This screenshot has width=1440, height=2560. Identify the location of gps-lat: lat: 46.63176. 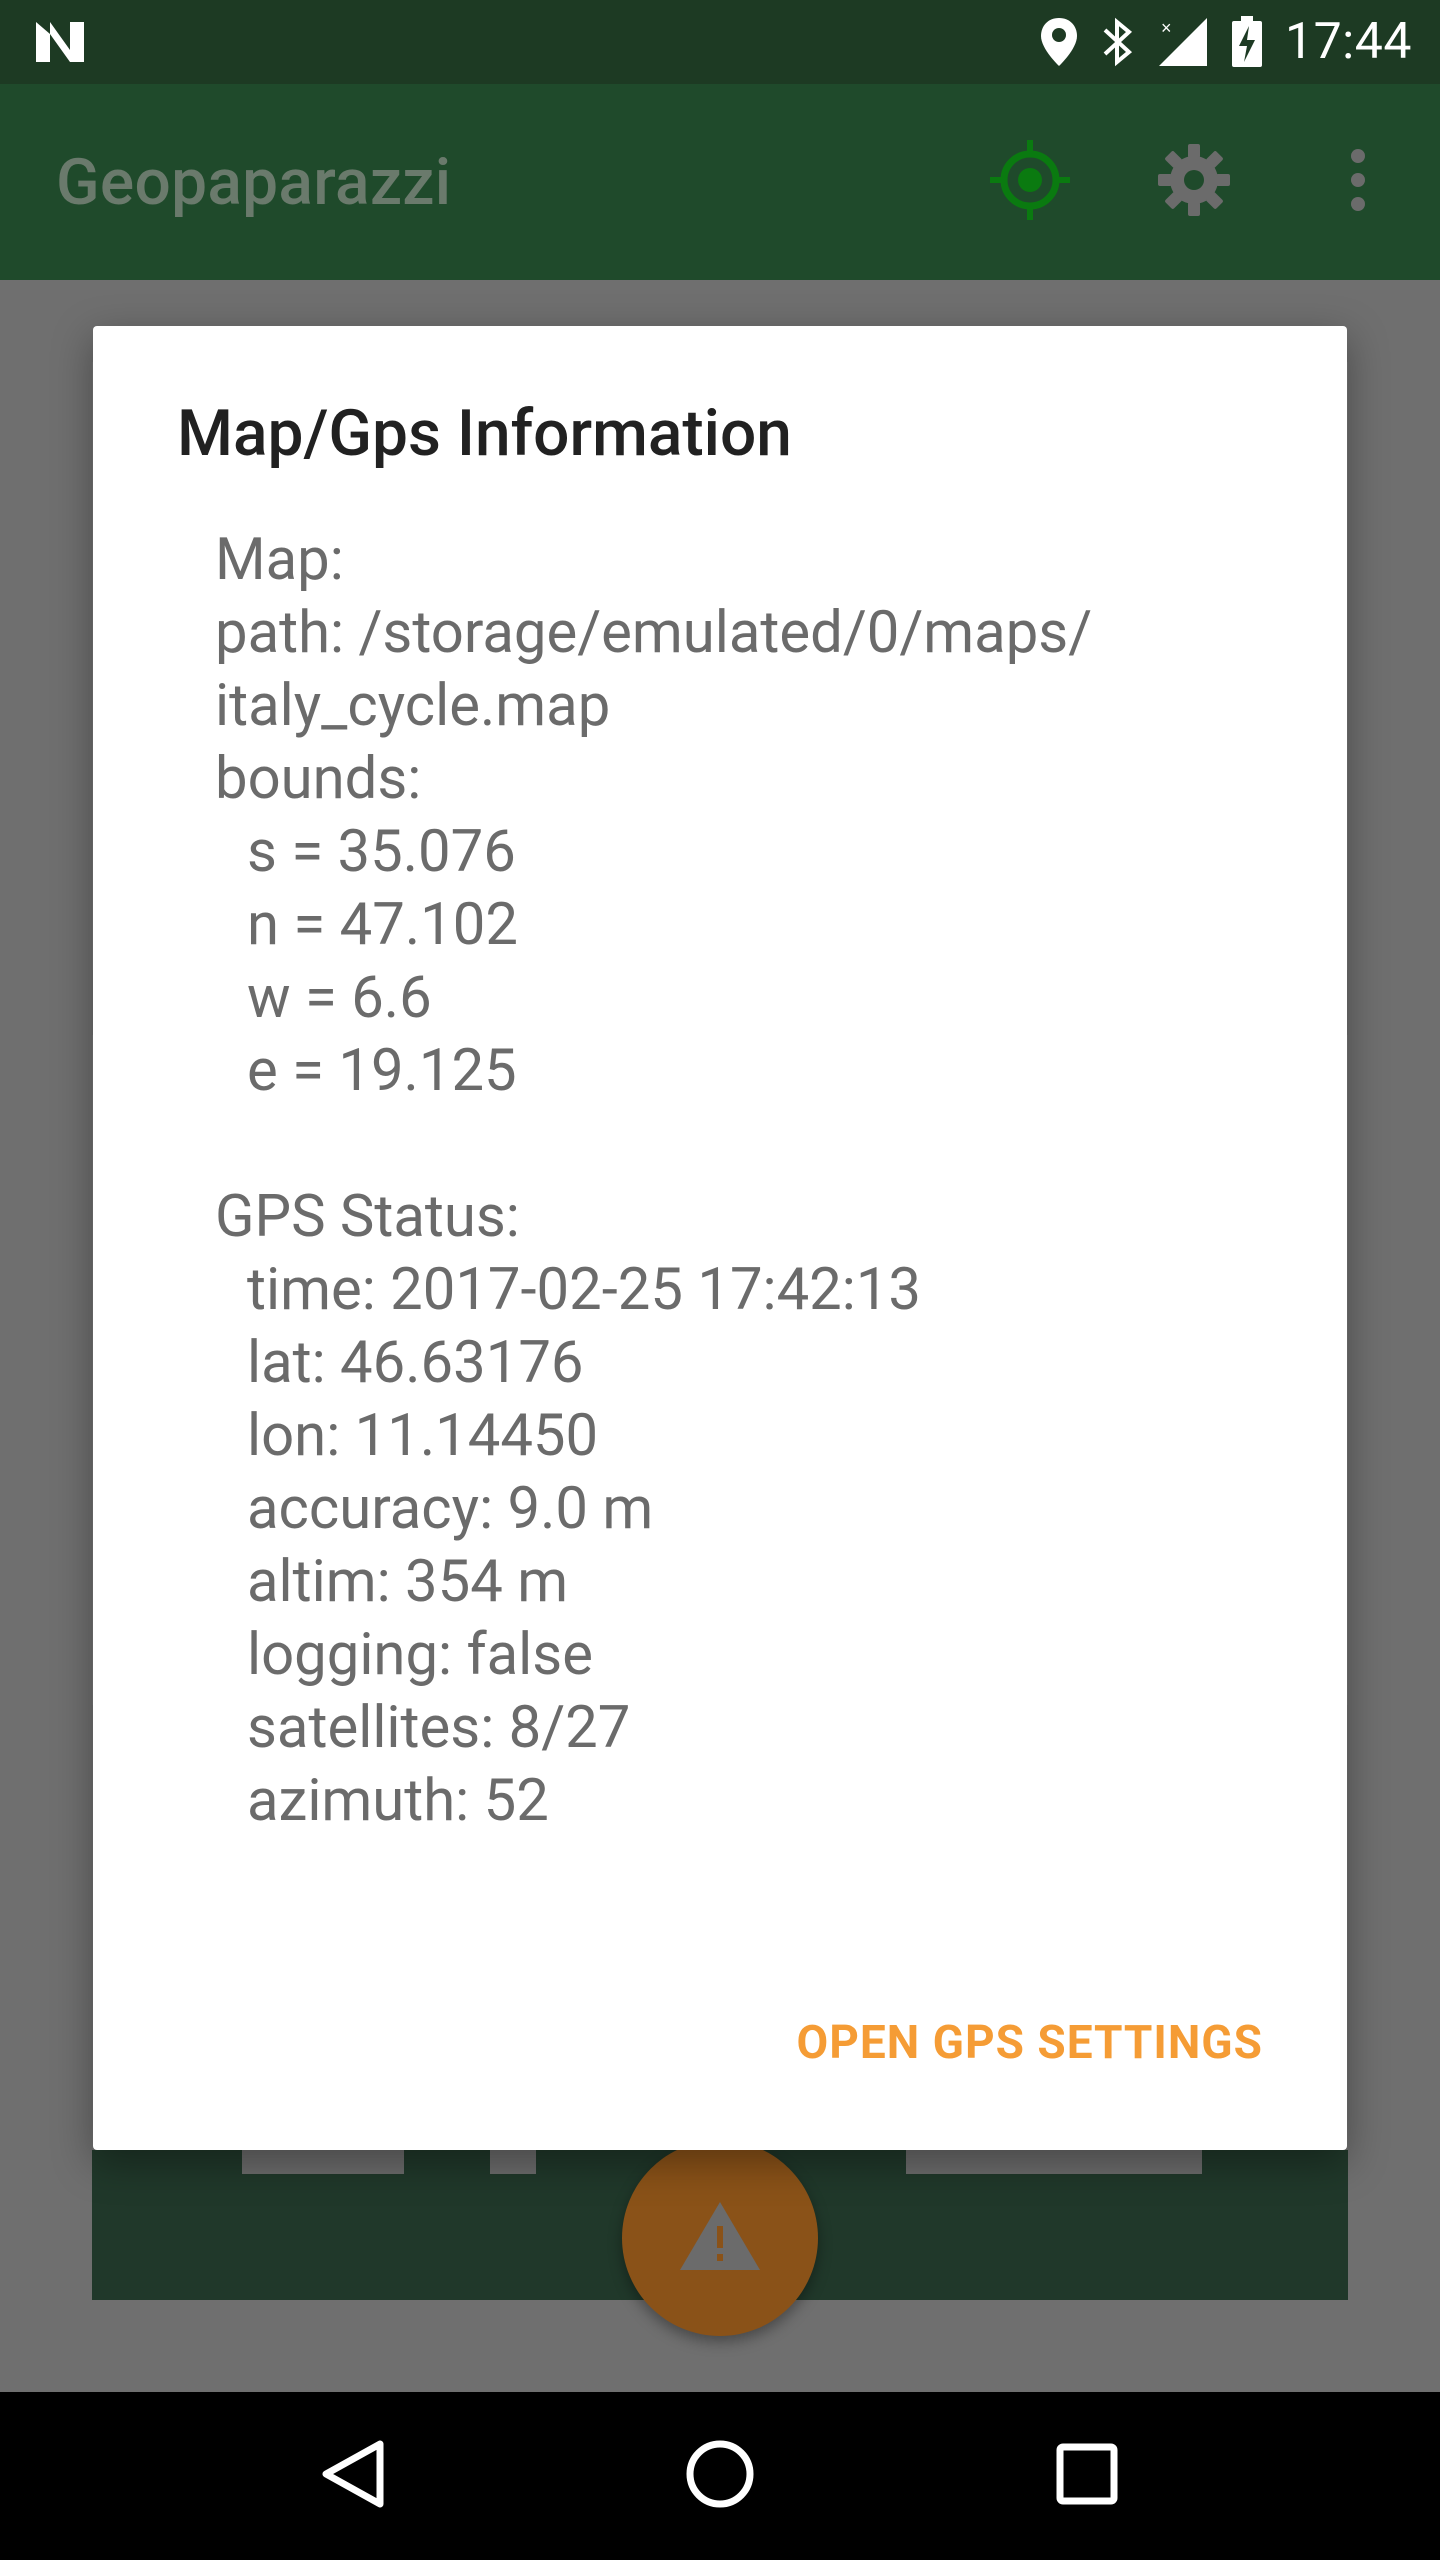
(415, 1363).